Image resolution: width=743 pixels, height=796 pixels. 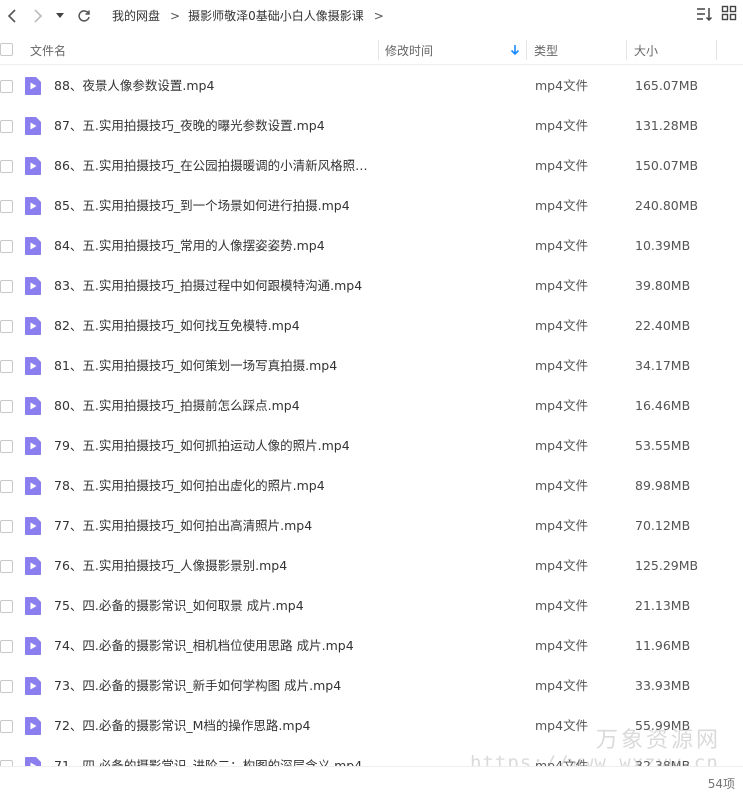 I want to click on file-row: 74、四.必备的摄影常识_相机档位使用思路 成片.mp4 mp4文件 11.96MB, so click(x=371, y=646).